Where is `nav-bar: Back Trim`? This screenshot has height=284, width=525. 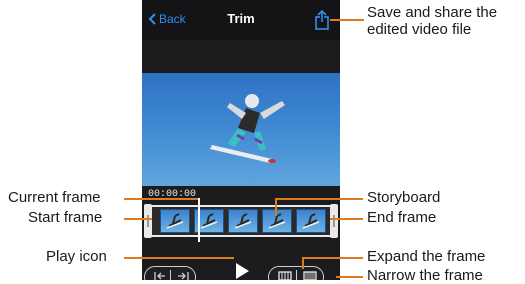
nav-bar: Back Trim is located at coordinates (241, 20).